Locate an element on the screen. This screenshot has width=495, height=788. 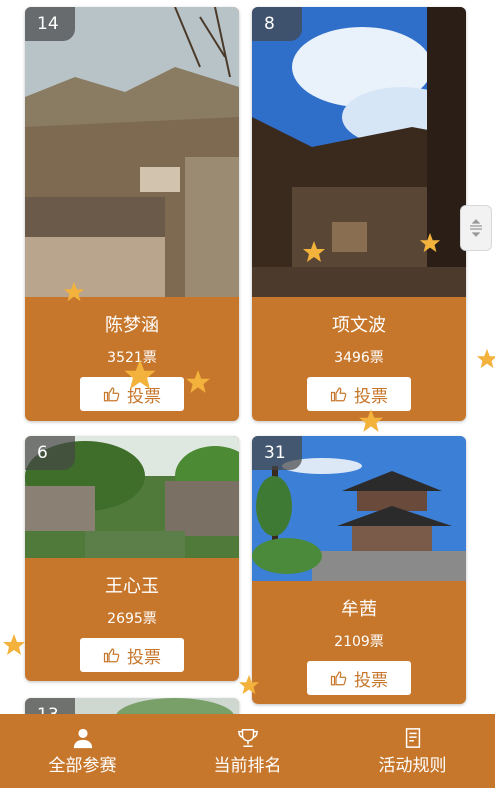
vote-count: 2109票 is located at coordinates (359, 642).